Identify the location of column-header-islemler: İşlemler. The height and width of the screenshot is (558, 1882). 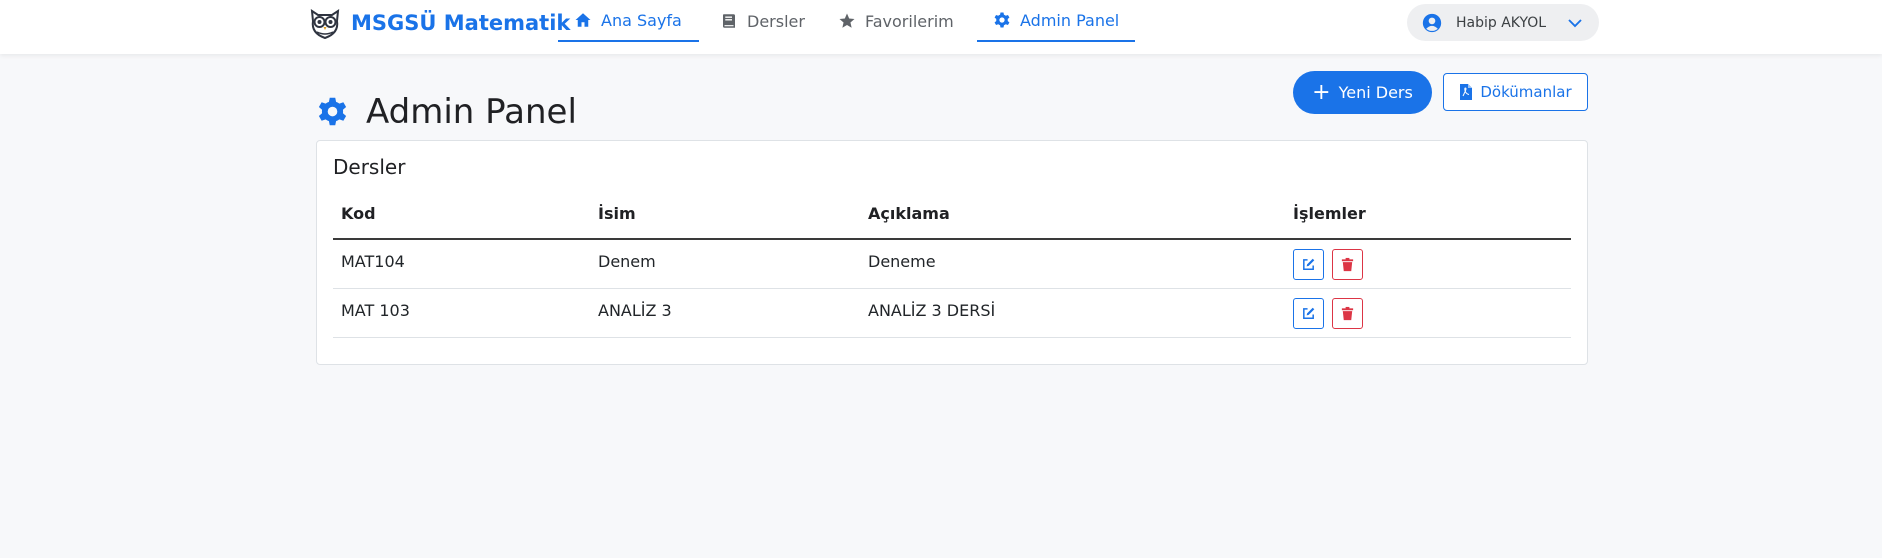
(1329, 213).